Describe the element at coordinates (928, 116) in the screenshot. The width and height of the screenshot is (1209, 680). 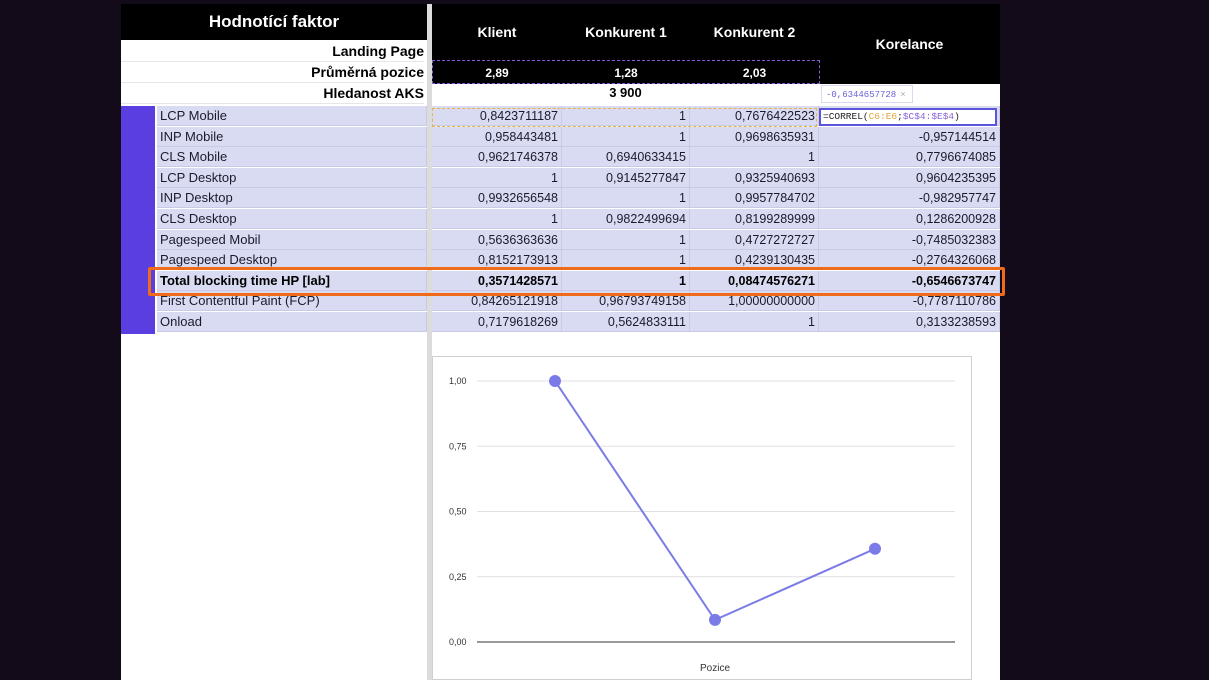
I see `formula-range-2: $C$4:$E$4` at that location.